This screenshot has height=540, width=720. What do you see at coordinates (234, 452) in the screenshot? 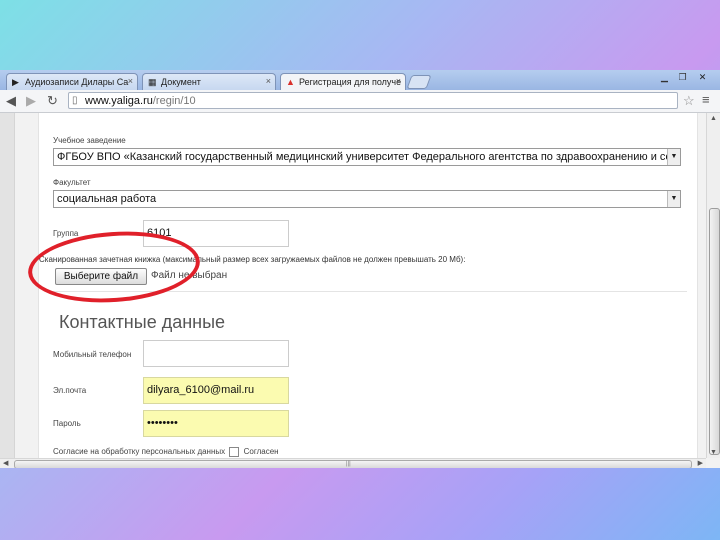
I see `consent-checkbox` at bounding box center [234, 452].